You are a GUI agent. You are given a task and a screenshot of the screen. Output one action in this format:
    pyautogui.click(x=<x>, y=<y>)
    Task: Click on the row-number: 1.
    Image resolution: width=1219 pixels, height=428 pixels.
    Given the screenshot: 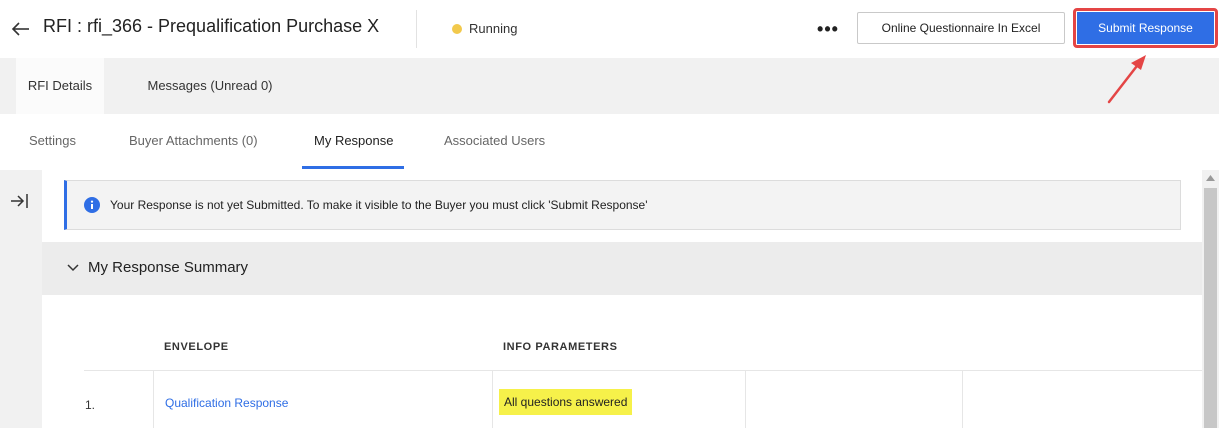 What is the action you would take?
    pyautogui.click(x=90, y=405)
    